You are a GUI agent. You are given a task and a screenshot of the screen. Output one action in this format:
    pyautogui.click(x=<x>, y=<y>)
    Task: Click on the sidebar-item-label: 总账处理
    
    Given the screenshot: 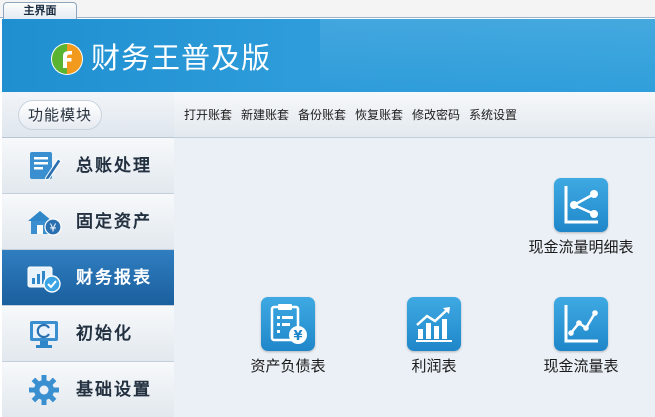 What is the action you would take?
    pyautogui.click(x=114, y=166)
    